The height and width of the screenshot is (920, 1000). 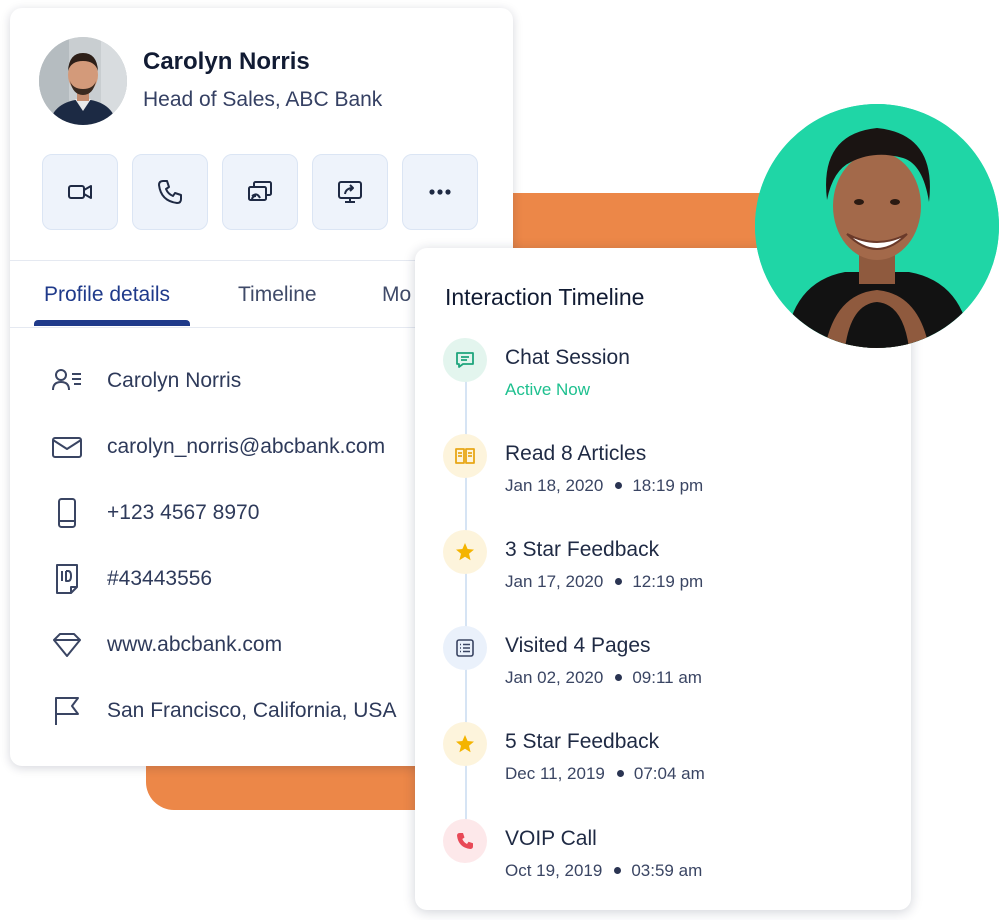 What do you see at coordinates (545, 297) in the screenshot?
I see `timeline-title: Interaction Timeline` at bounding box center [545, 297].